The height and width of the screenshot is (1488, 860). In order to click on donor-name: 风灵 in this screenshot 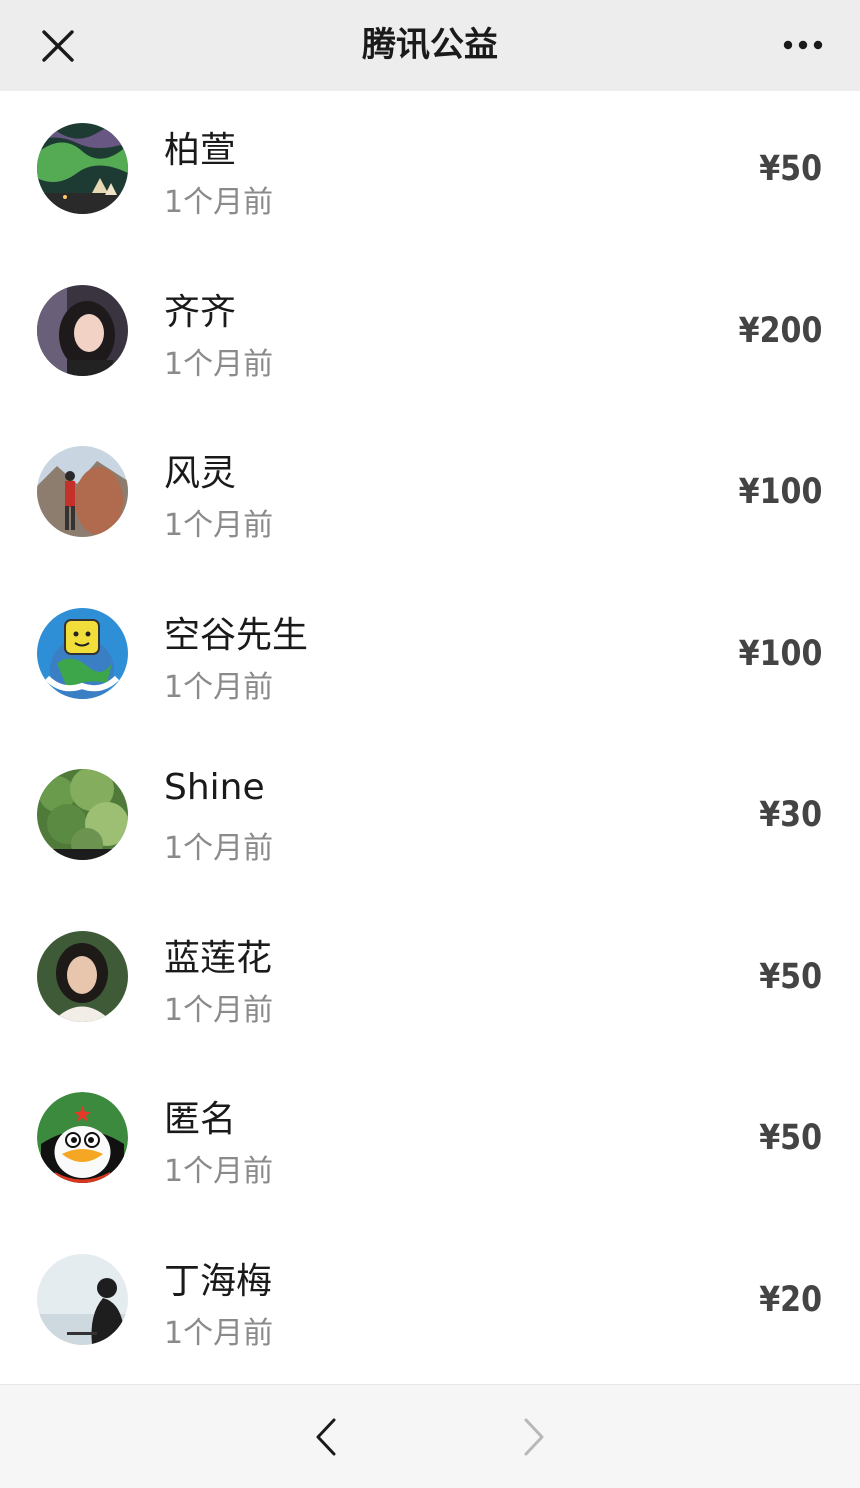, I will do `click(200, 473)`.